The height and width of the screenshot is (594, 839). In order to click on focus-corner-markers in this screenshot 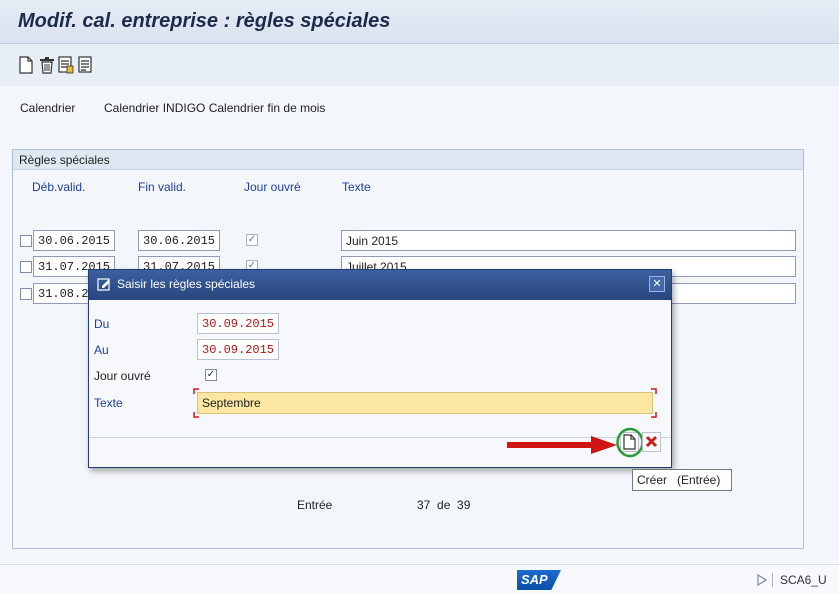, I will do `click(425, 403)`.